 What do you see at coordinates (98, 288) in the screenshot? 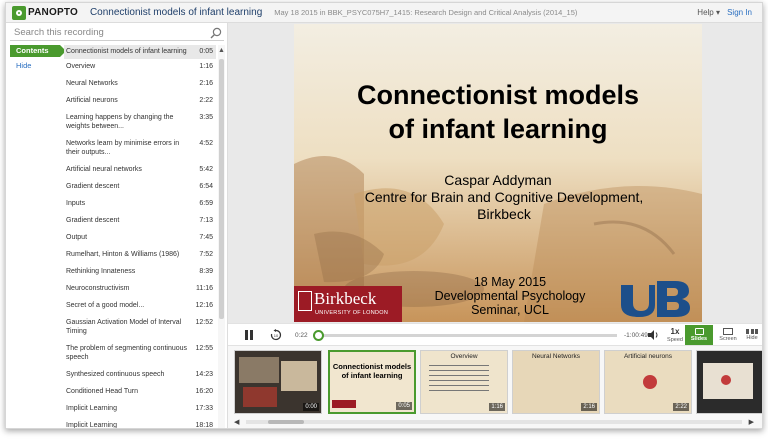
I see `toc-item-title: Neuroconstructivism` at bounding box center [98, 288].